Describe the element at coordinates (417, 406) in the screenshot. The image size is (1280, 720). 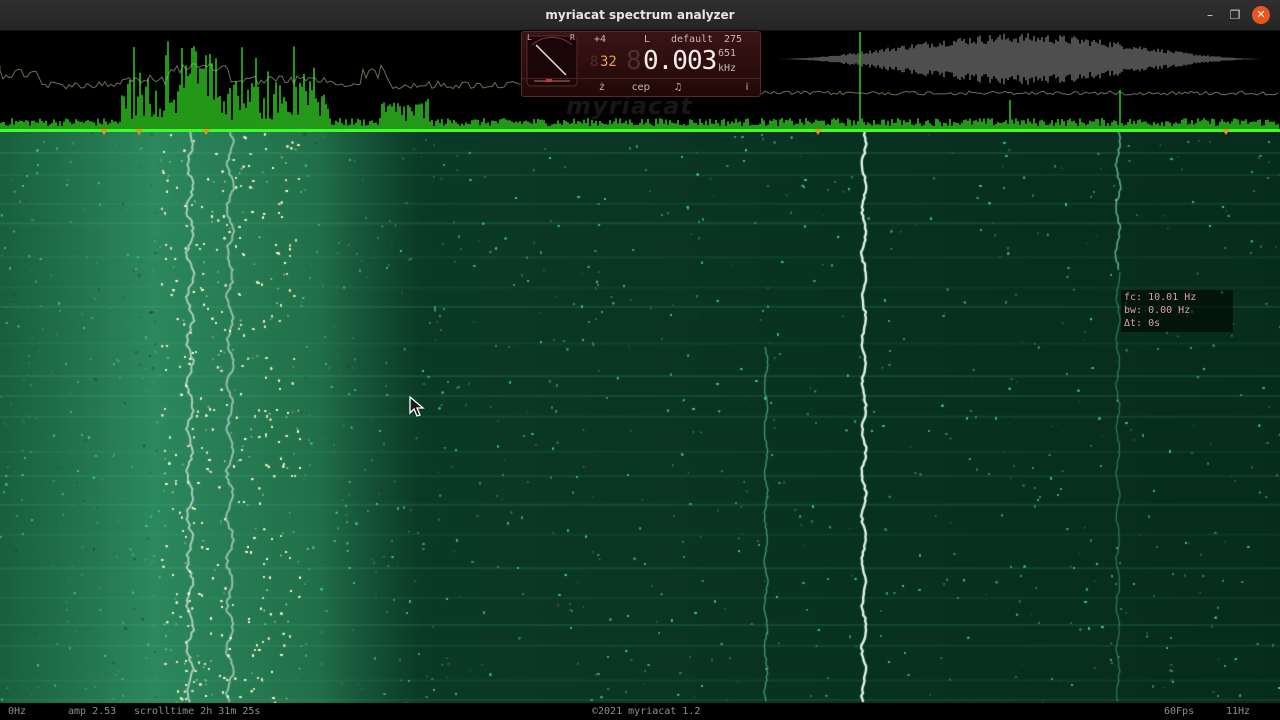
I see `mouse-cursor-icon` at that location.